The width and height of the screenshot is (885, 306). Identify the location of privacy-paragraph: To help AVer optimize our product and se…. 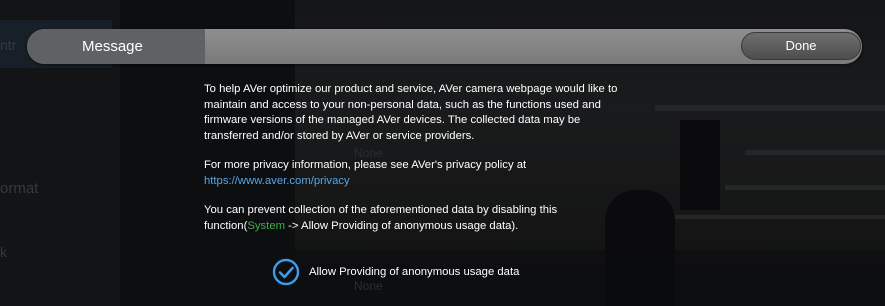
(411, 112).